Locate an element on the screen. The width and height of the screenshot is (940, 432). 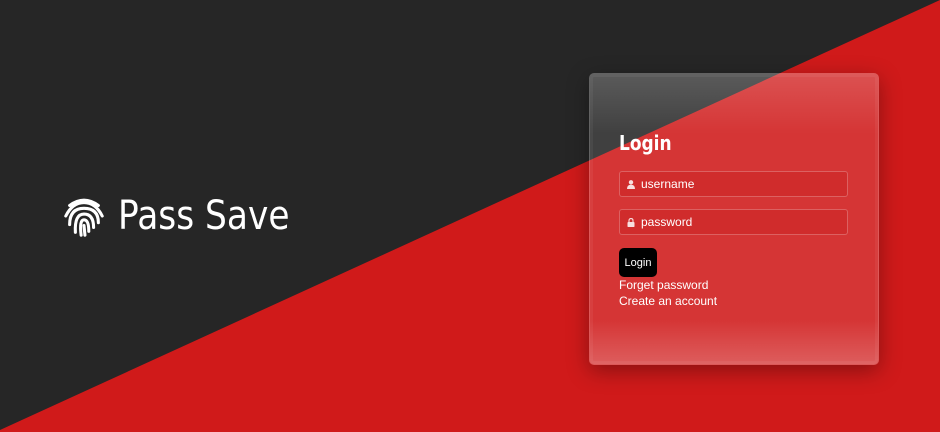
password-field is located at coordinates (733, 222).